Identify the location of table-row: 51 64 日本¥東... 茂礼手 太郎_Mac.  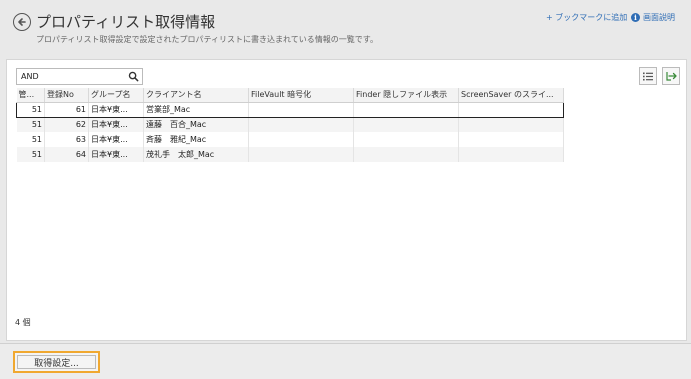
(290, 154).